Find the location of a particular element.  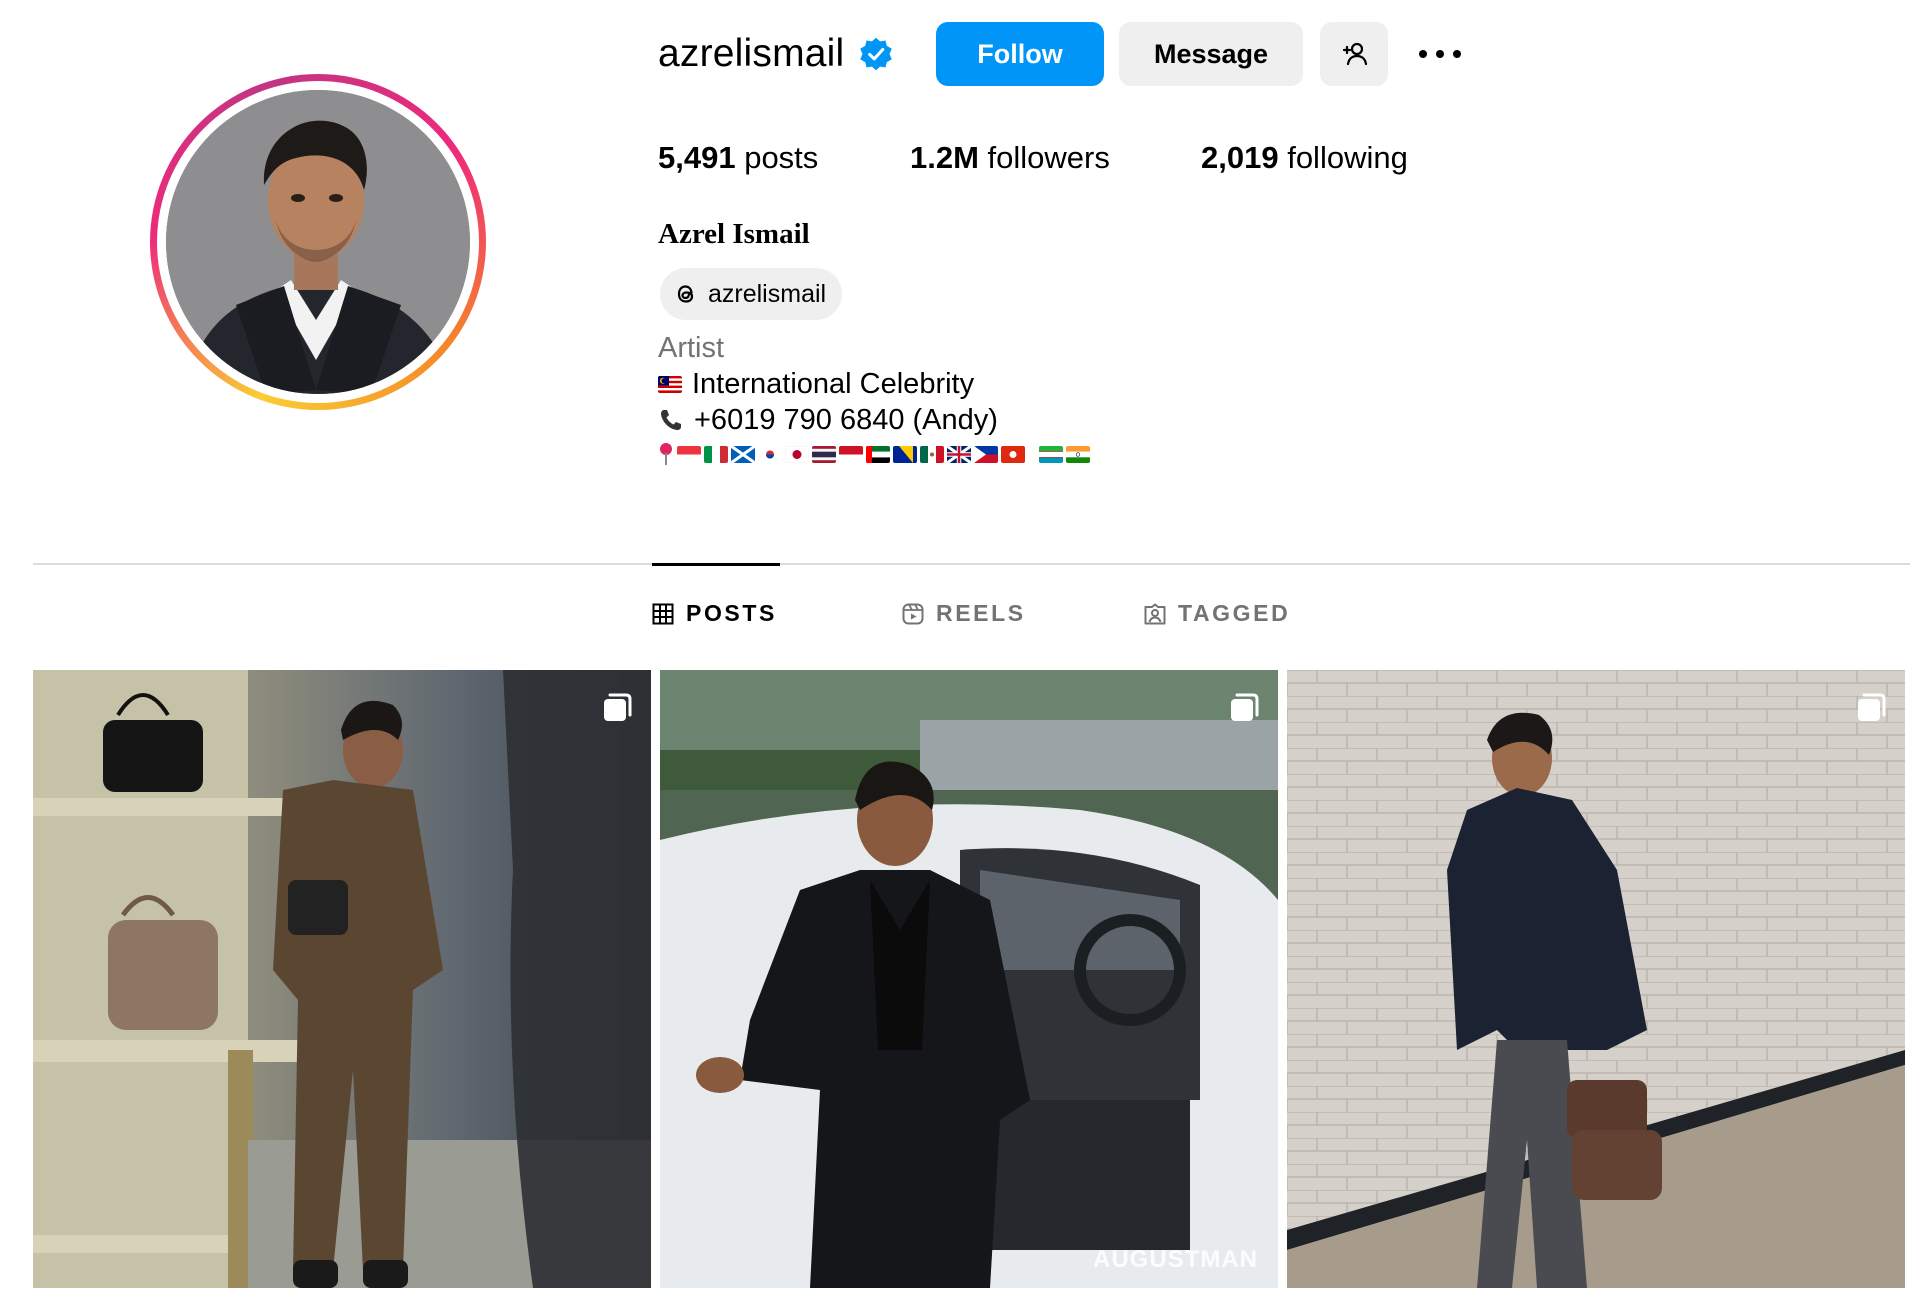

location-pin-icon is located at coordinates (666, 454).